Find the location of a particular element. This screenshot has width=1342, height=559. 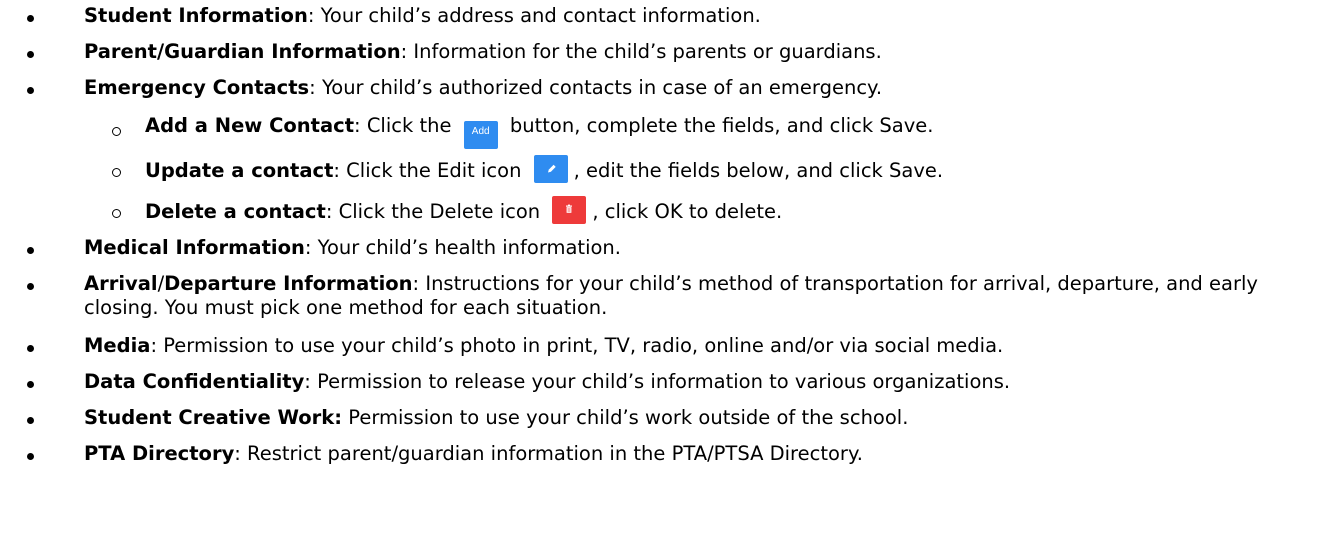

item-title: Update a contact is located at coordinates (239, 170).